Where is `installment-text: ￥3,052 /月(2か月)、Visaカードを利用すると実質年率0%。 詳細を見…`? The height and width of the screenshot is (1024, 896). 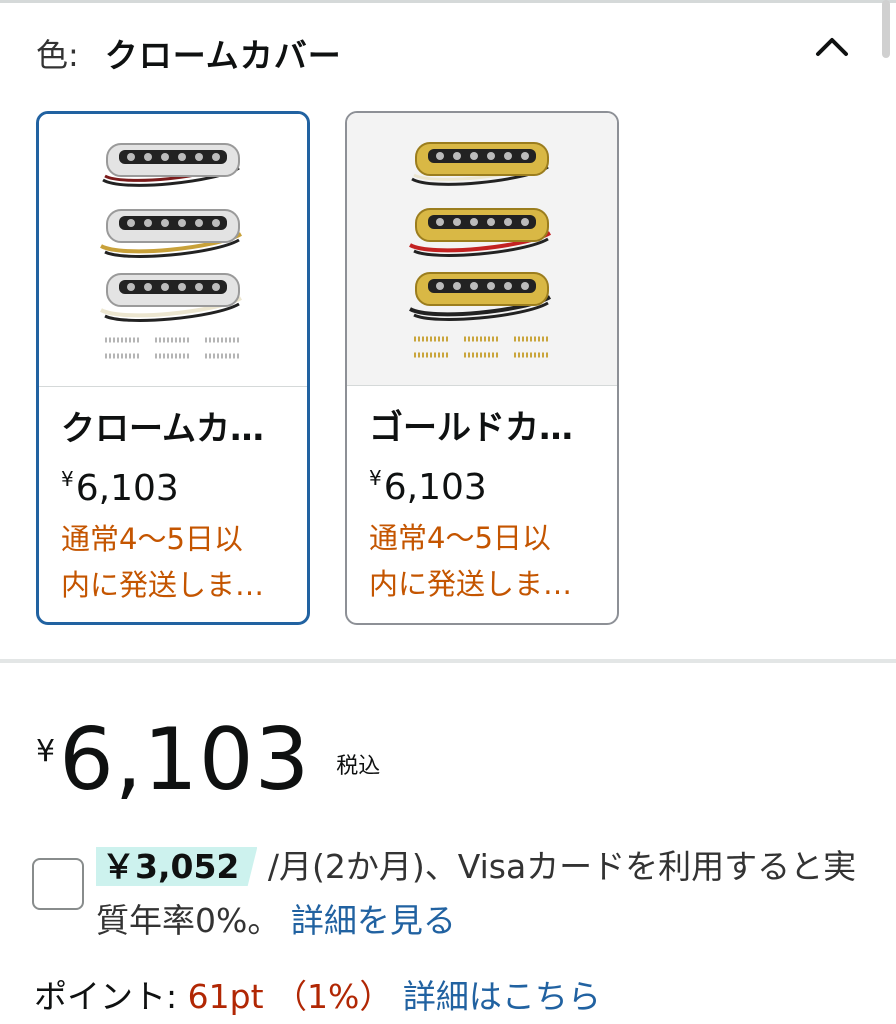 installment-text: ￥3,052 /月(2か月)、Visaカードを利用すると実質年率0%。 詳細を見… is located at coordinates (486, 894).